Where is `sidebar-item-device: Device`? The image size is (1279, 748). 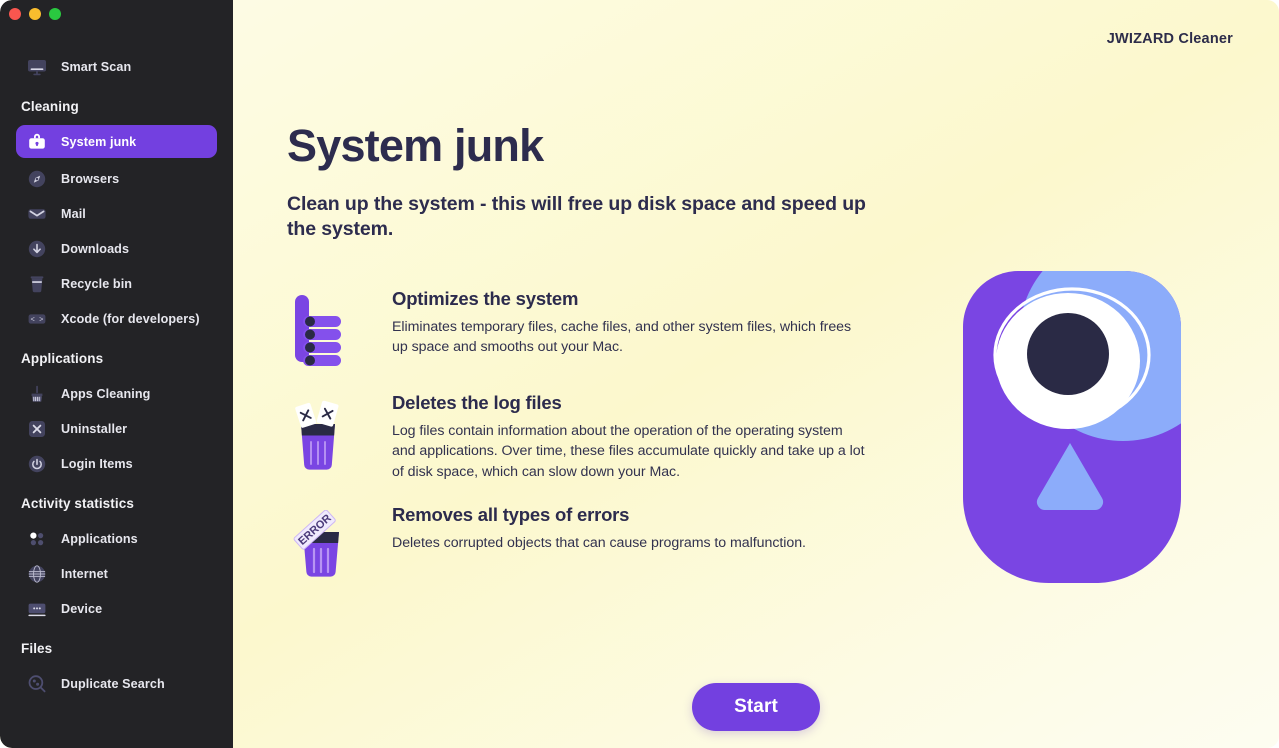 sidebar-item-device: Device is located at coordinates (116, 608).